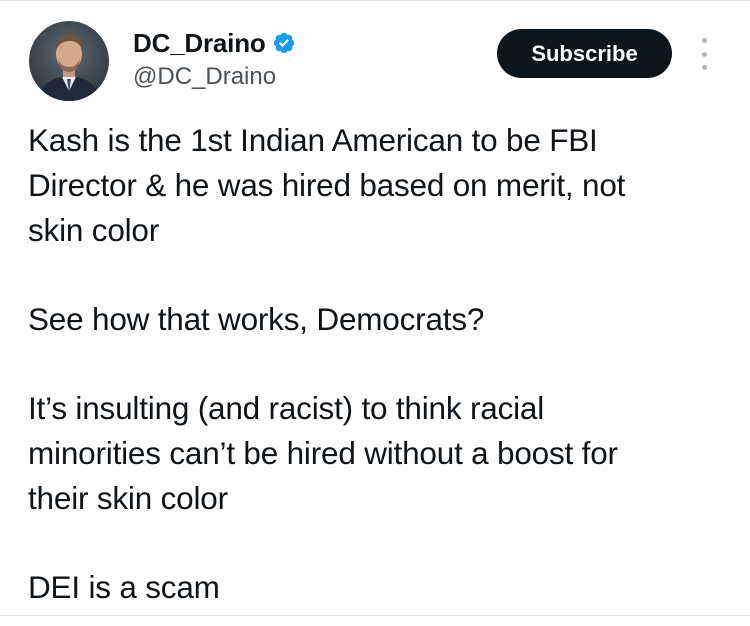 The image size is (750, 626). I want to click on avatar-image, so click(69, 61).